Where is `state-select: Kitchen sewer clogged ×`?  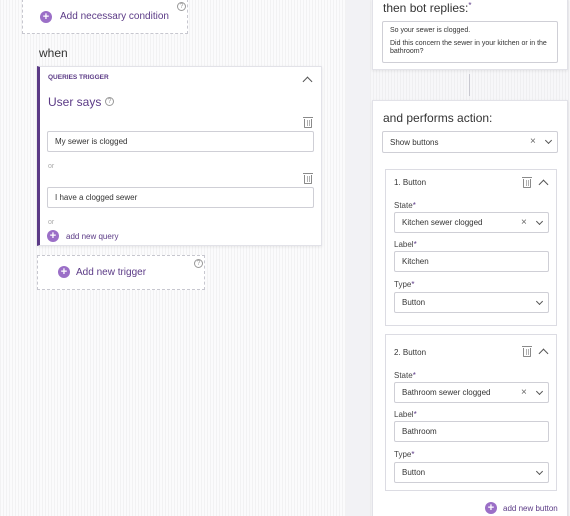 state-select: Kitchen sewer clogged × is located at coordinates (471, 222).